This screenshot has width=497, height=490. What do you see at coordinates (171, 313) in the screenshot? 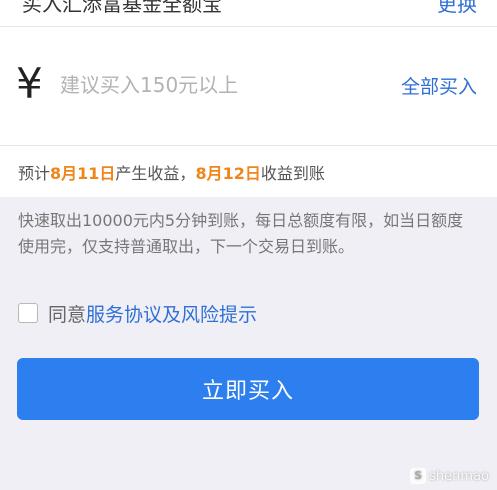
I see `service-agreement-link: 服务协议及风险提示` at bounding box center [171, 313].